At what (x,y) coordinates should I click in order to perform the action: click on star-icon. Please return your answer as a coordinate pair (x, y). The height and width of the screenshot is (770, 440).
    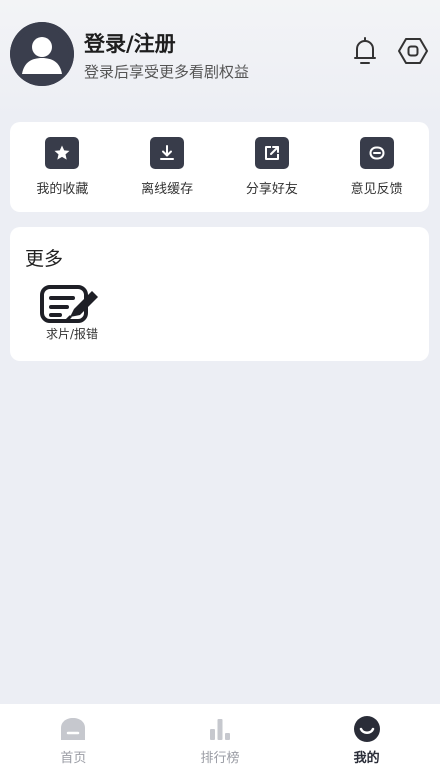
    Looking at the image, I should click on (62, 153).